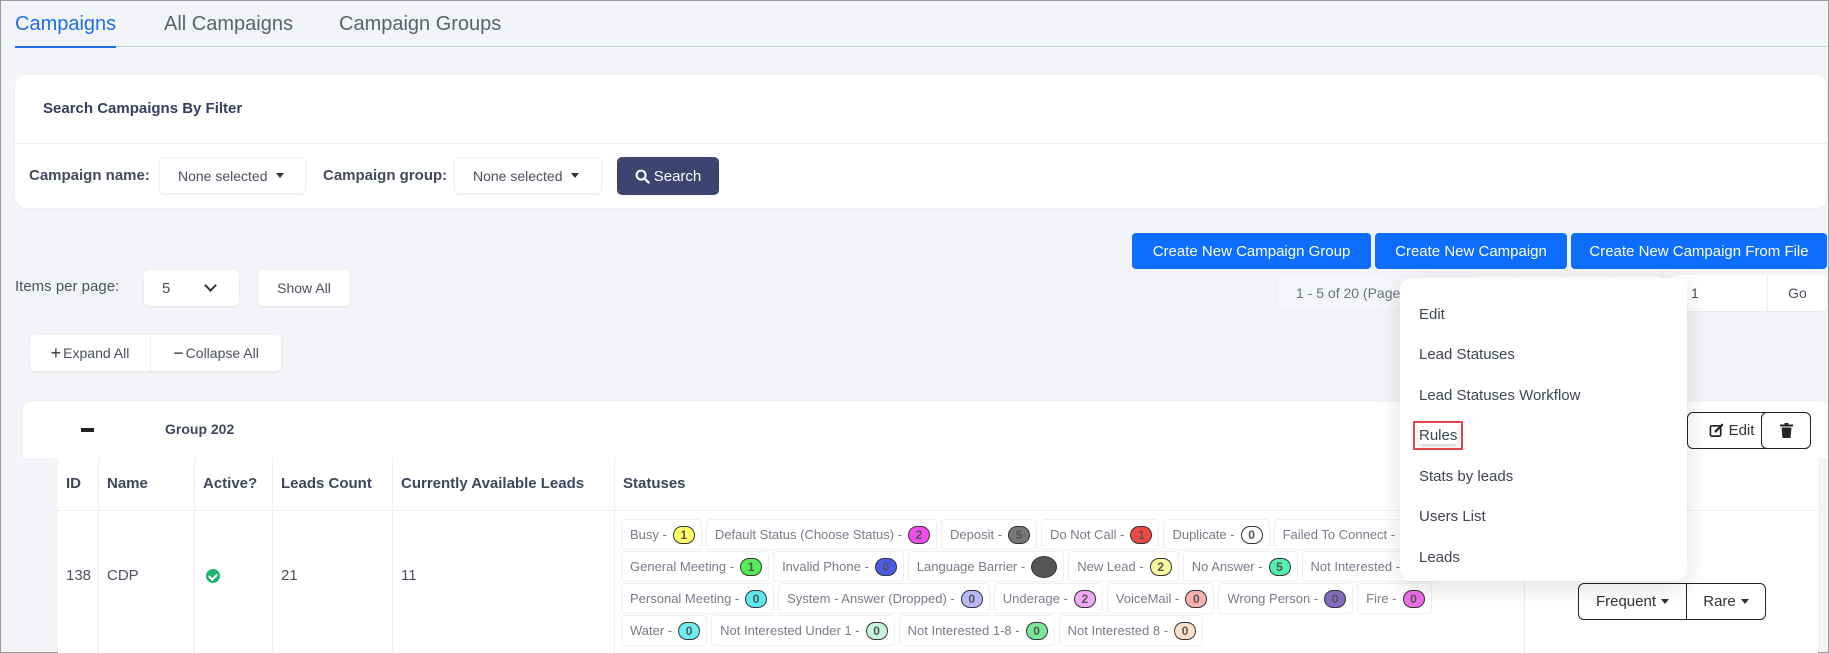 The image size is (1829, 653). Describe the element at coordinates (78, 484) in the screenshot. I see `header-id: ID` at that location.